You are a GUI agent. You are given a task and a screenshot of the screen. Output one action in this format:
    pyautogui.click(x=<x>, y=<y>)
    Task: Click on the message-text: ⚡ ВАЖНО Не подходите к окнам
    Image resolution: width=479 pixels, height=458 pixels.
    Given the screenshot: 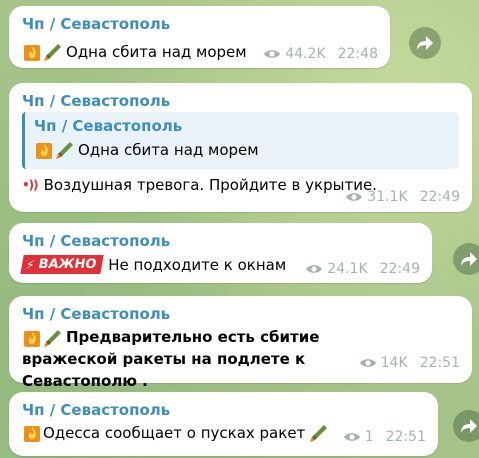 What is the action you would take?
    pyautogui.click(x=153, y=264)
    